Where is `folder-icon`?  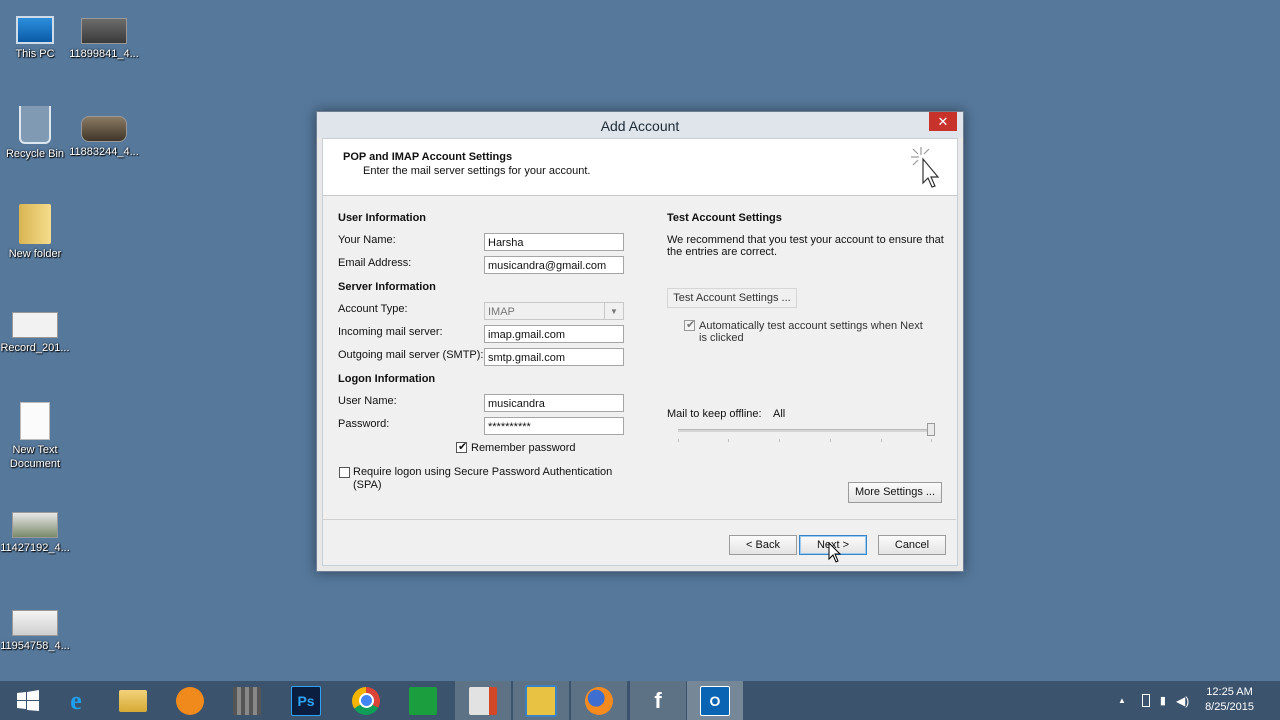
folder-icon is located at coordinates (35, 224).